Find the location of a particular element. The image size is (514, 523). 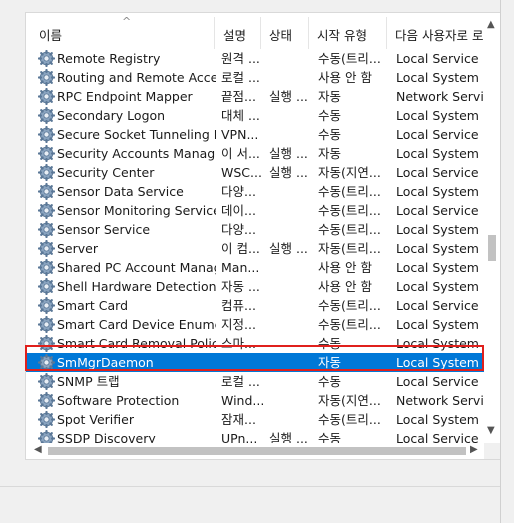

horizontal-scrollbar: ◀ ▶ is located at coordinates (255, 451).